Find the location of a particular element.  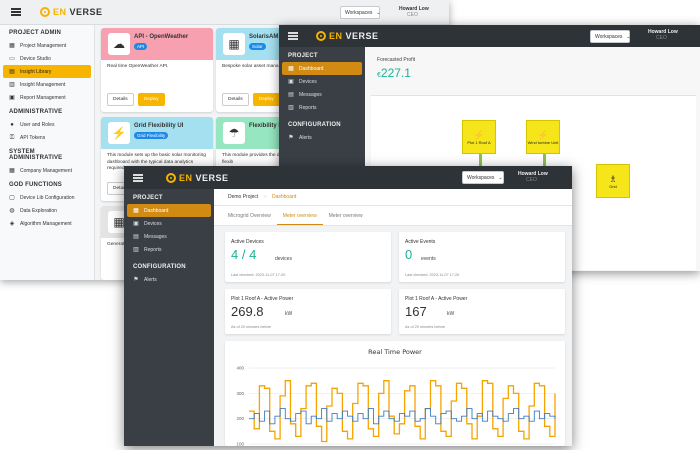

cloud-icon: ☁ is located at coordinates (119, 44).